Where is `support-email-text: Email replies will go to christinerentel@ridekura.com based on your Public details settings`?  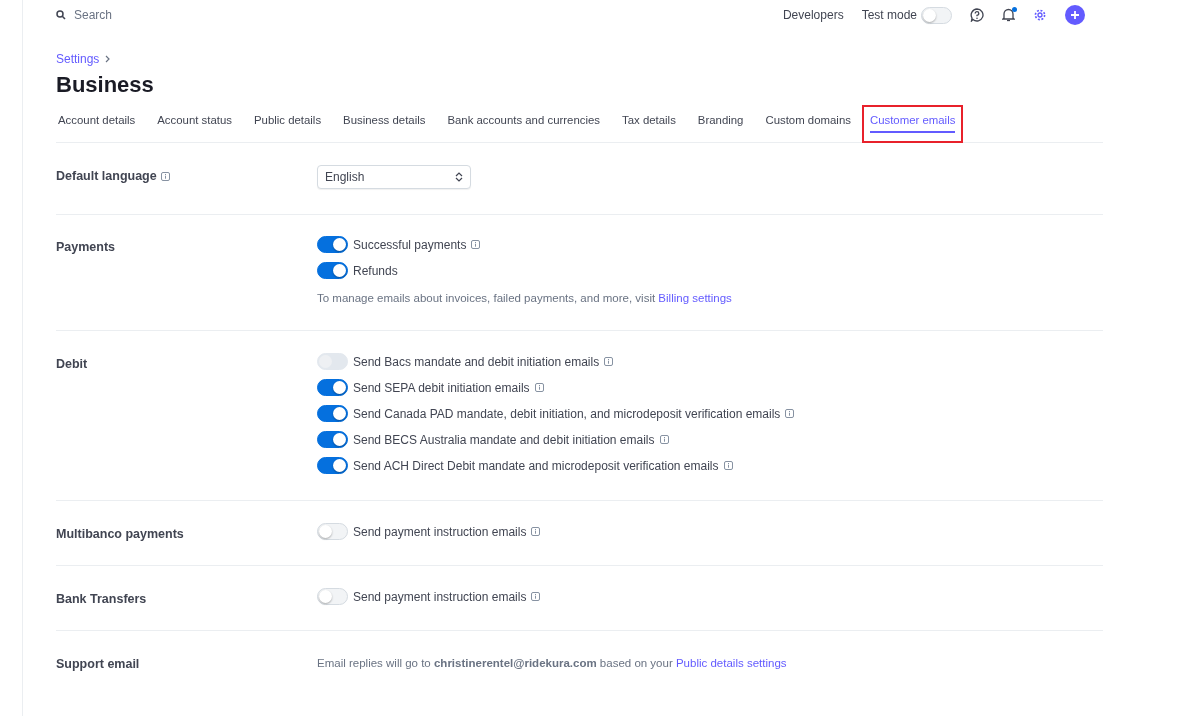 support-email-text: Email replies will go to christinerentel@ridekura.com based on your Public details settings is located at coordinates (552, 663).